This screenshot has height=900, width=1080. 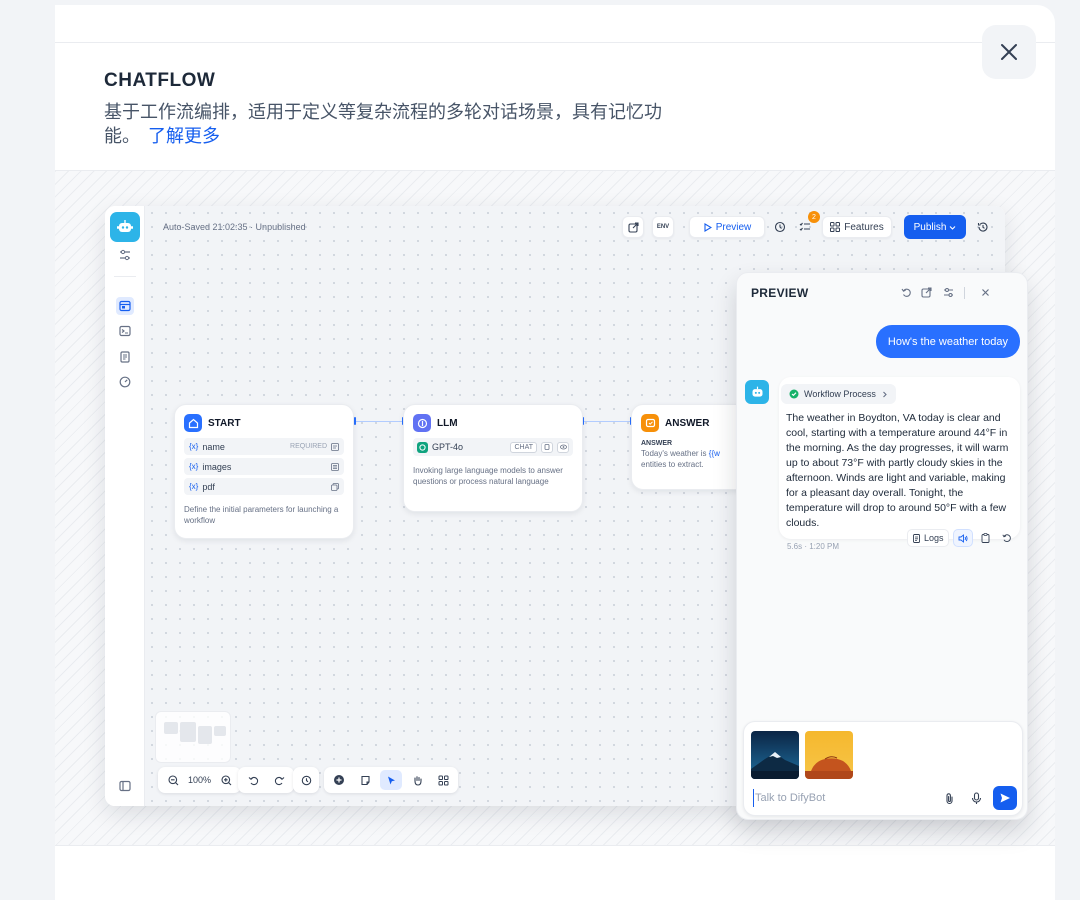 I want to click on zoom-in-button, so click(x=226, y=780).